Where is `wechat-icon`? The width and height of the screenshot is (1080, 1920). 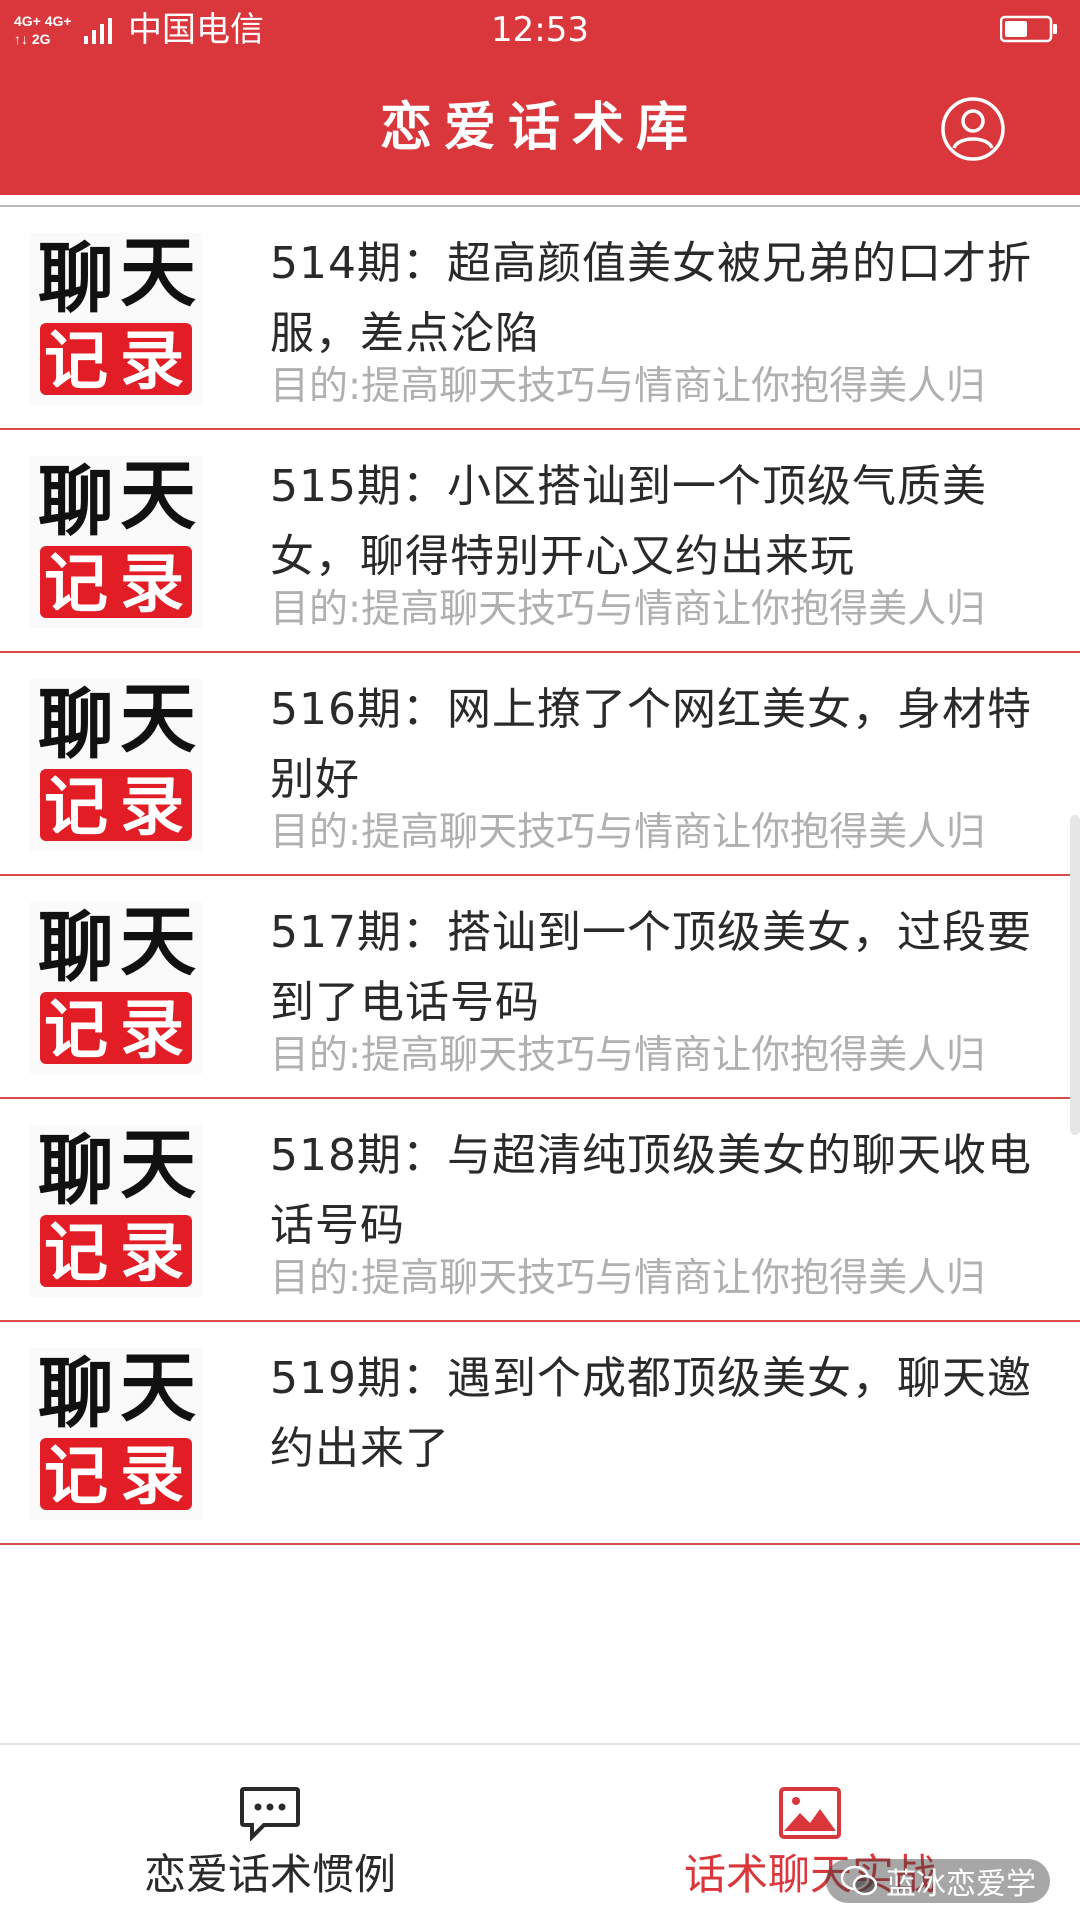
wechat-icon is located at coordinates (859, 1880).